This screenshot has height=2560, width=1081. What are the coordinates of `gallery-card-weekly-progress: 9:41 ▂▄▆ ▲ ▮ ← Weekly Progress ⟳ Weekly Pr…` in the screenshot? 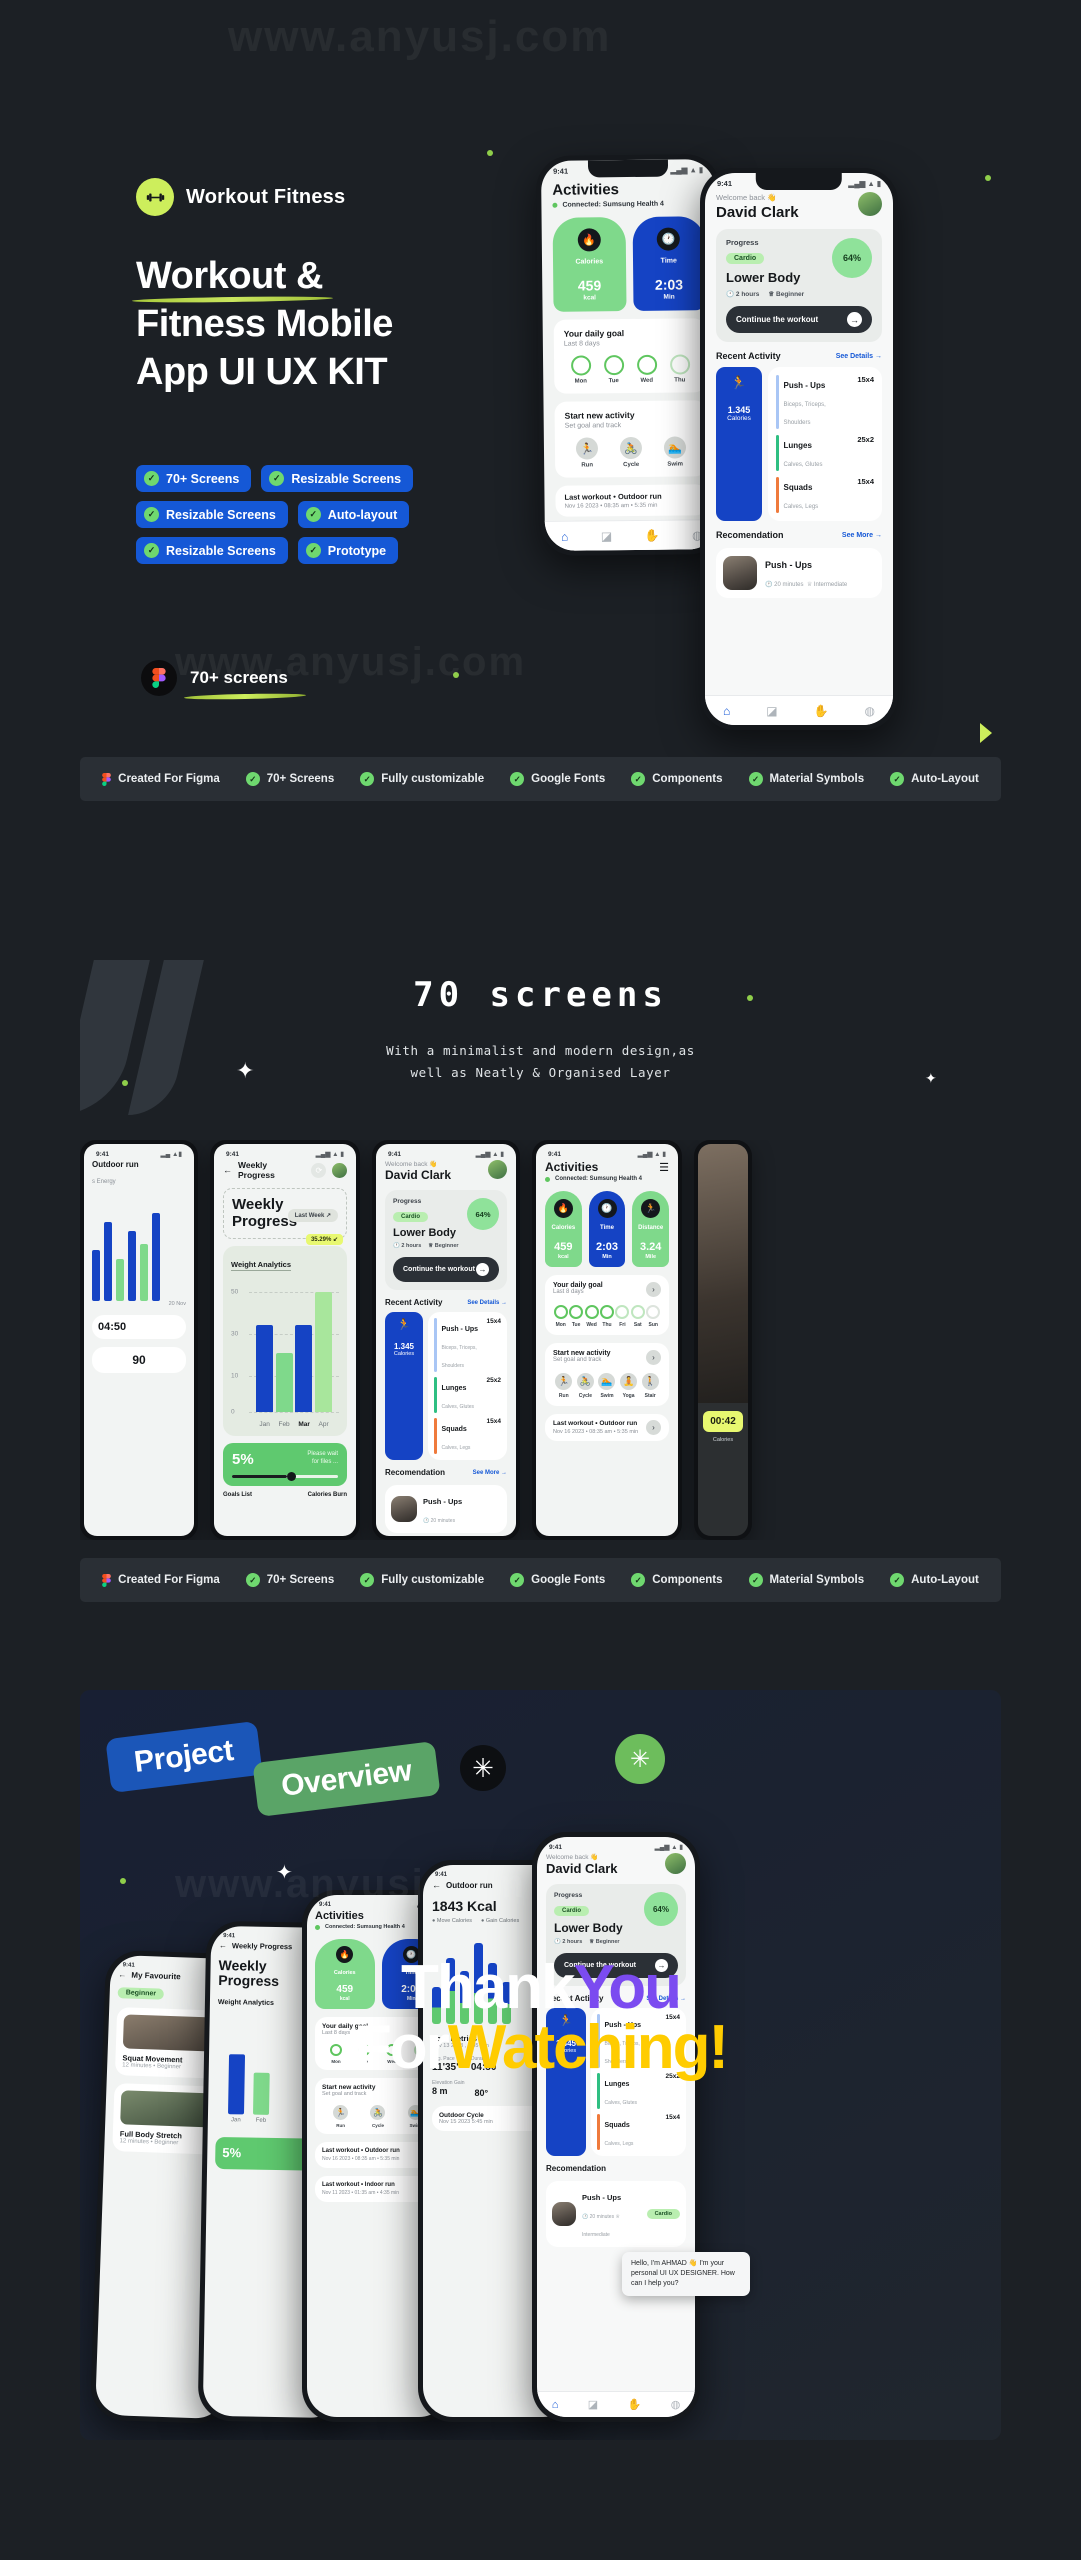 It's located at (285, 1340).